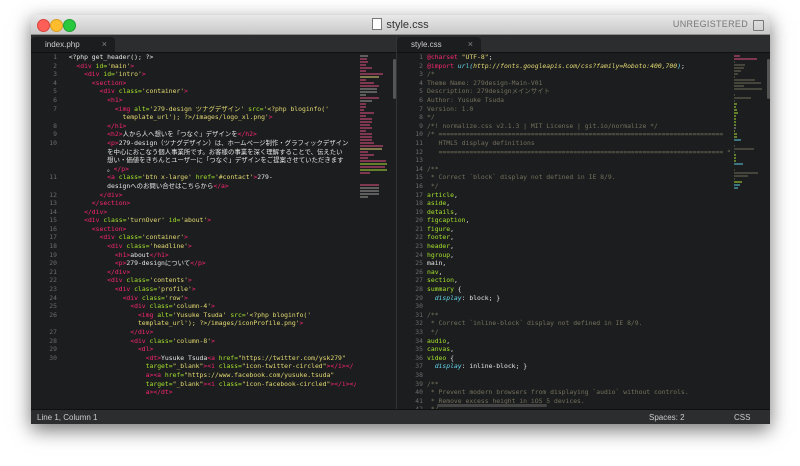  What do you see at coordinates (208, 203) in the screenshot?
I see `code-line: </section>` at bounding box center [208, 203].